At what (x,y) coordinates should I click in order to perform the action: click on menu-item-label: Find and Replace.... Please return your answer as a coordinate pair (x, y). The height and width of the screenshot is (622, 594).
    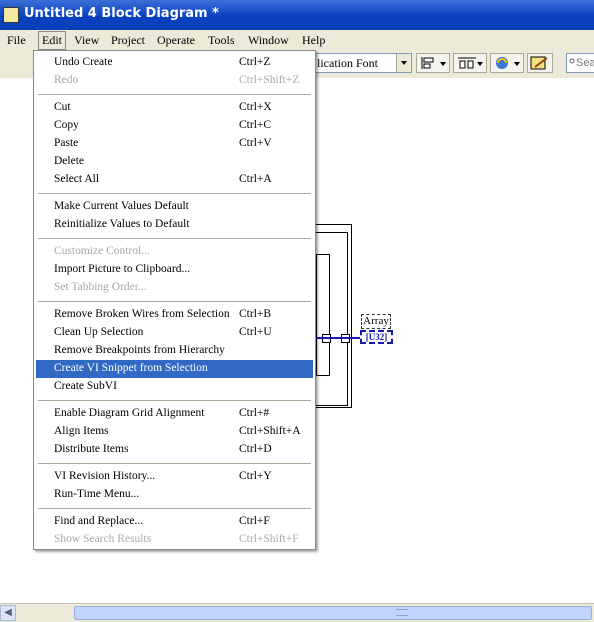
    Looking at the image, I should click on (99, 521).